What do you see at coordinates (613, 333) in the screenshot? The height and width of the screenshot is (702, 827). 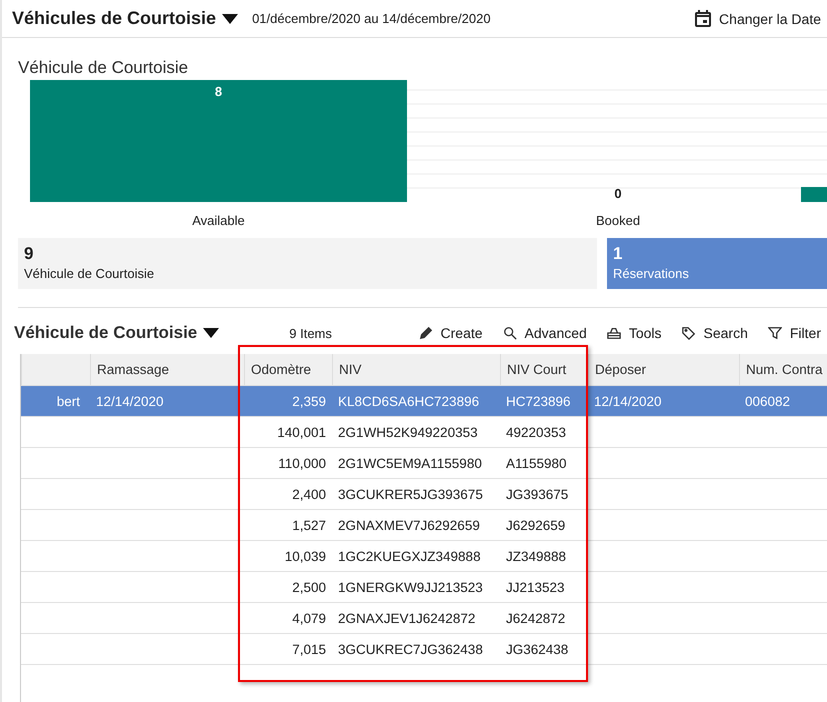 I see `toolbox-icon` at bounding box center [613, 333].